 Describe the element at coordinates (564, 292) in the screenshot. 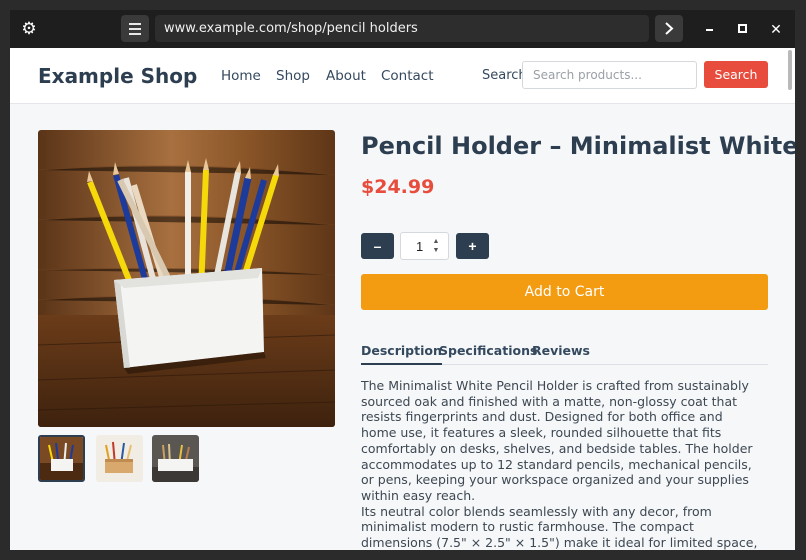

I see `add-to-cart-button: Add to Cart` at that location.